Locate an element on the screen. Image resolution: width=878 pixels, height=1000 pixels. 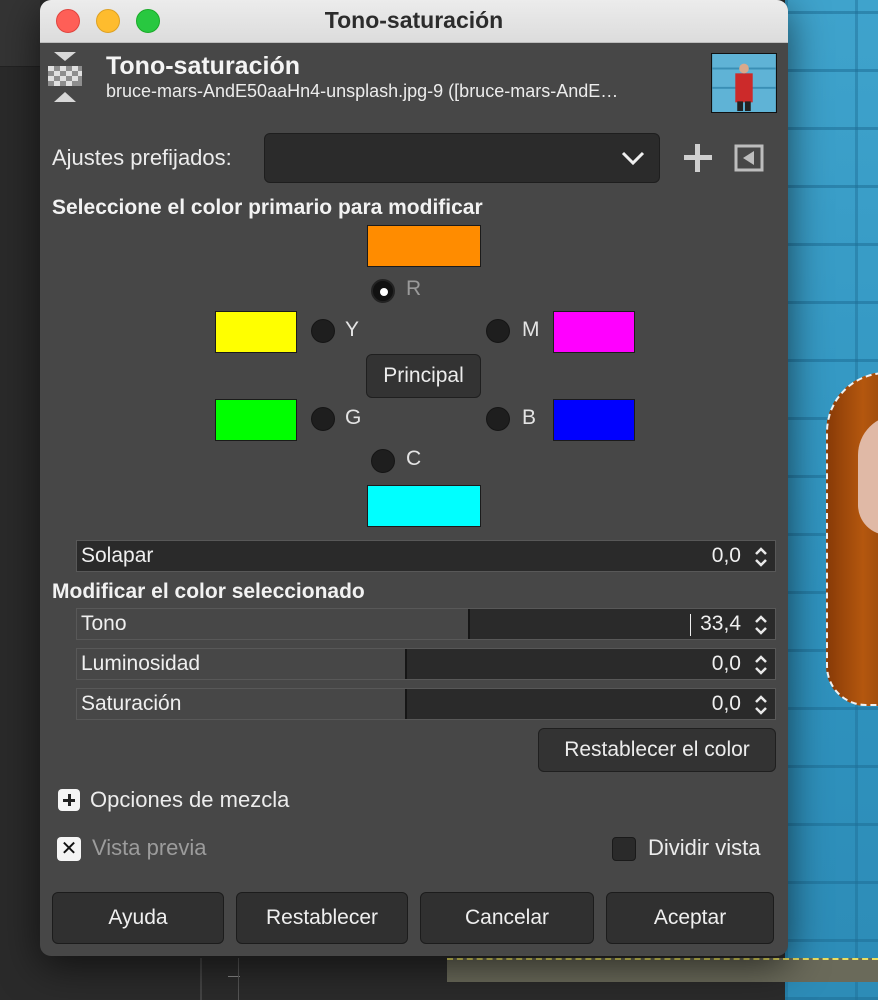
ruler-line is located at coordinates (238, 979).